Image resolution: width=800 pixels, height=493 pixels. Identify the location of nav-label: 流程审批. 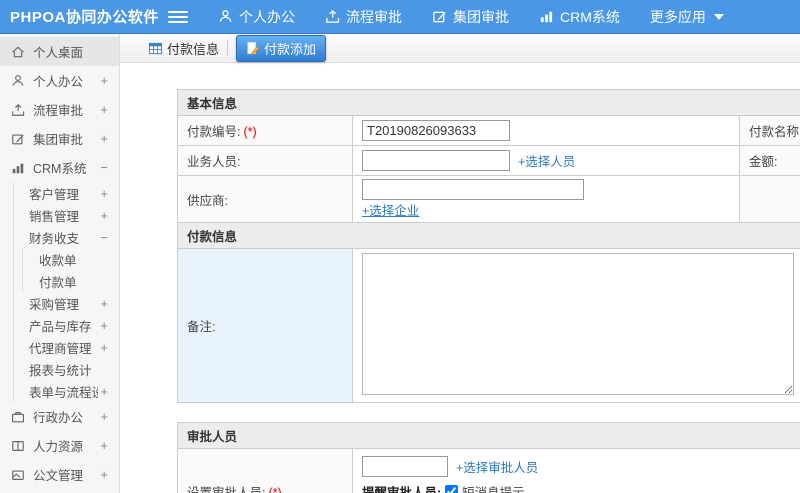
(374, 16).